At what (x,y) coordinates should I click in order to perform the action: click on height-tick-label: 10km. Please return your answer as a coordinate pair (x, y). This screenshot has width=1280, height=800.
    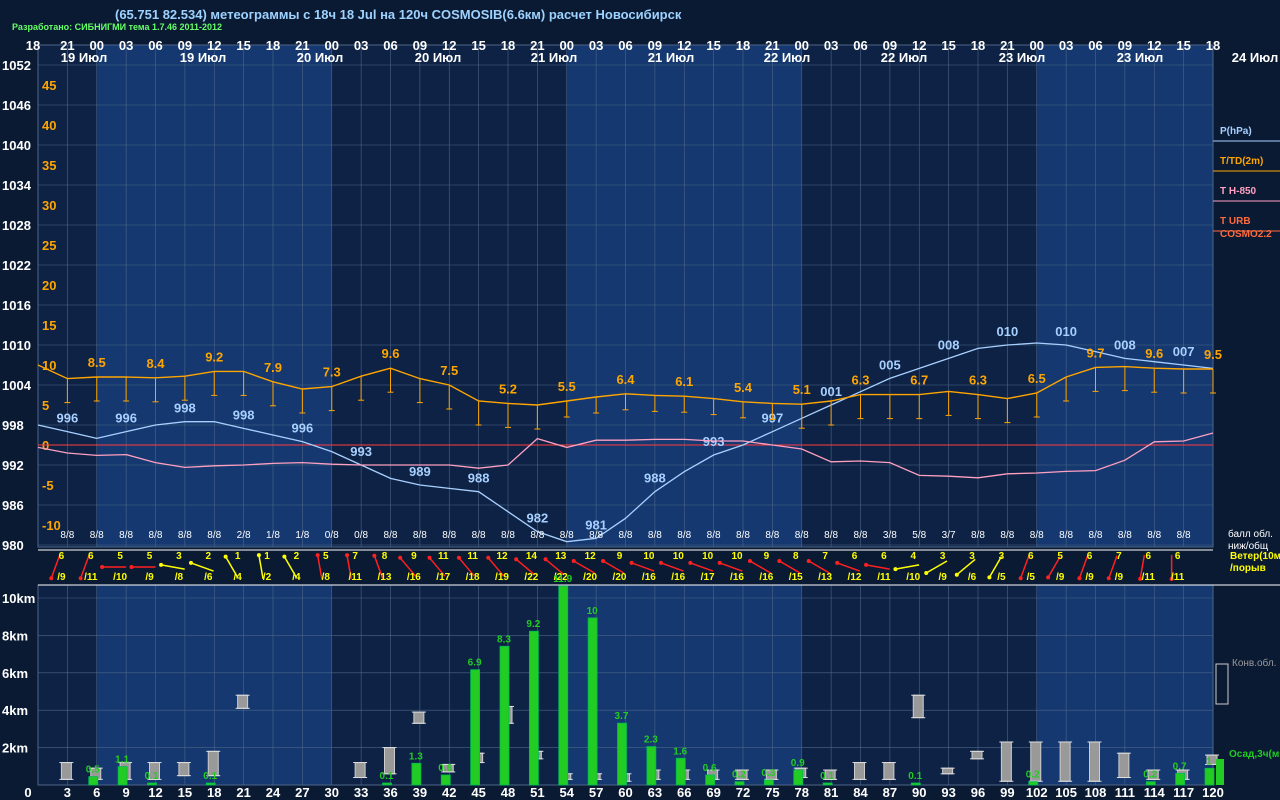
    Looking at the image, I should click on (18, 598).